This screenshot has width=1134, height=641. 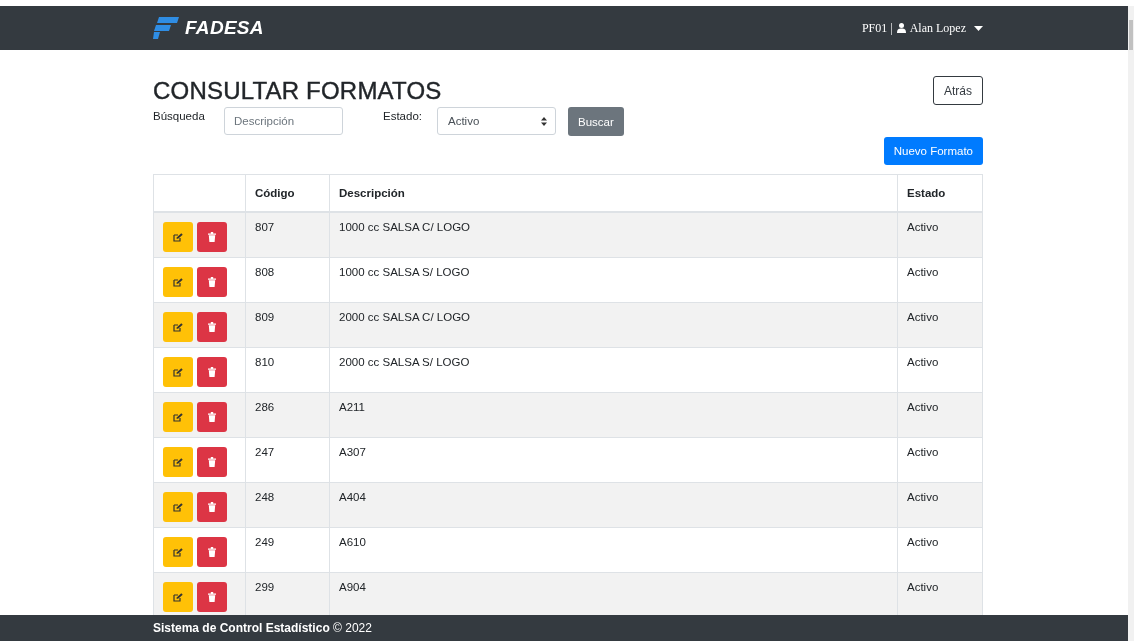 What do you see at coordinates (287, 505) in the screenshot?
I see `code-cell: 248` at bounding box center [287, 505].